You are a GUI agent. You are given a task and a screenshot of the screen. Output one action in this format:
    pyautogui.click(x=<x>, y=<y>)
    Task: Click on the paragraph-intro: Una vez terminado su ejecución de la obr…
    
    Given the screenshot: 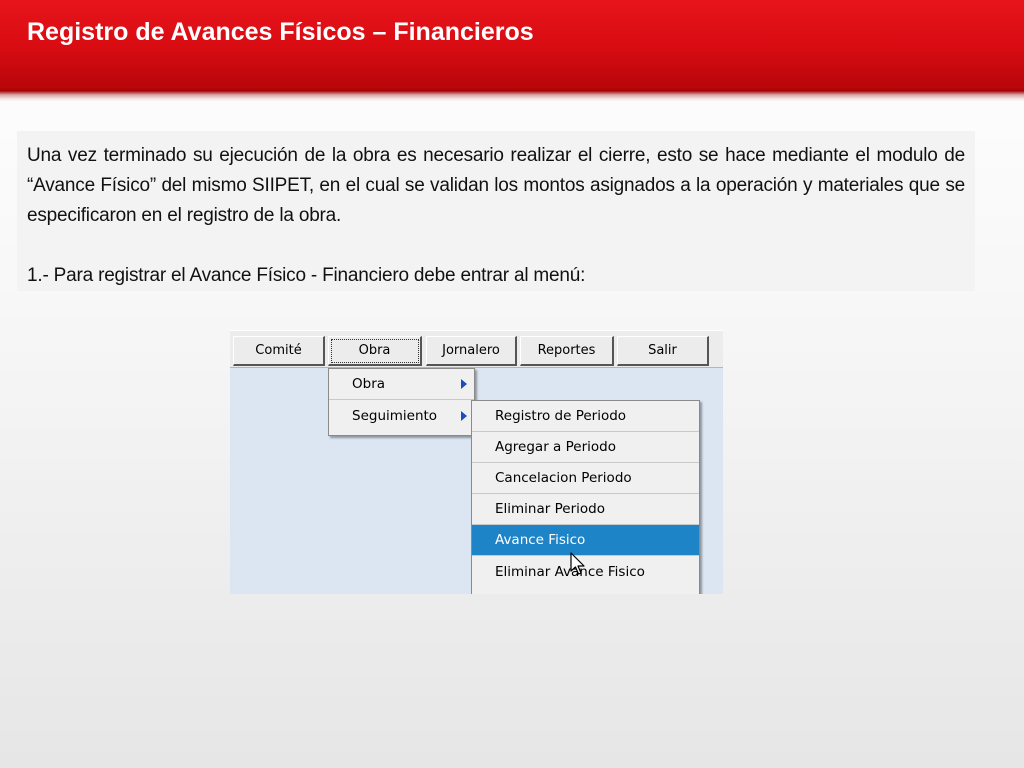 What is the action you would take?
    pyautogui.click(x=496, y=185)
    